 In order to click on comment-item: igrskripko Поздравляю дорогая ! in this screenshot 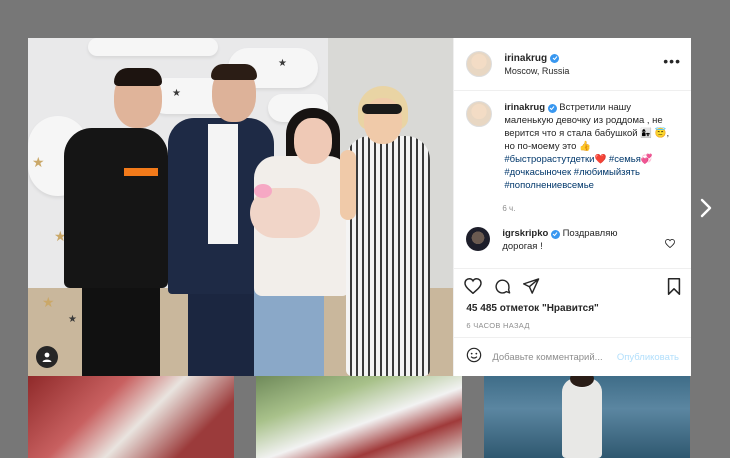, I will do `click(572, 240)`.